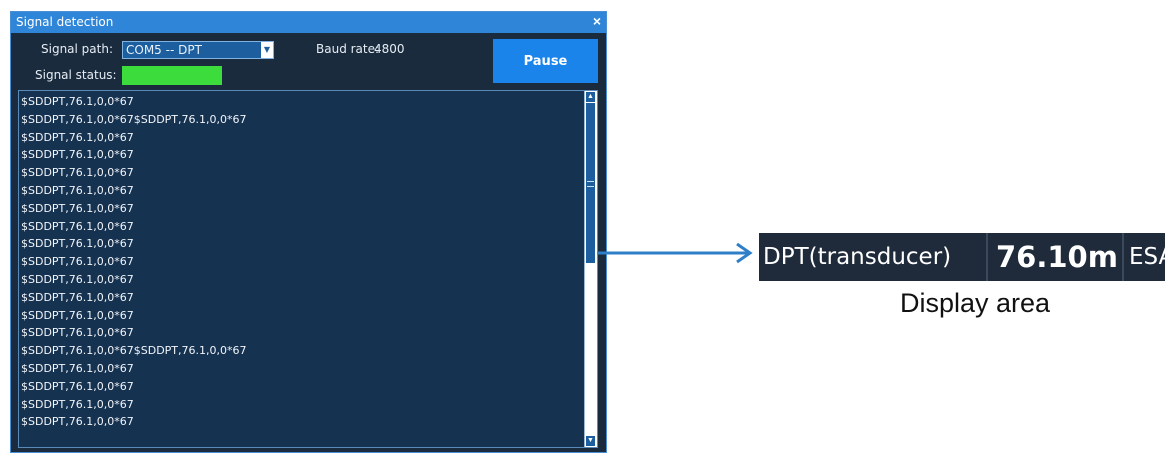  Describe the element at coordinates (1057, 257) in the screenshot. I see `display-value: 76.10m` at that location.